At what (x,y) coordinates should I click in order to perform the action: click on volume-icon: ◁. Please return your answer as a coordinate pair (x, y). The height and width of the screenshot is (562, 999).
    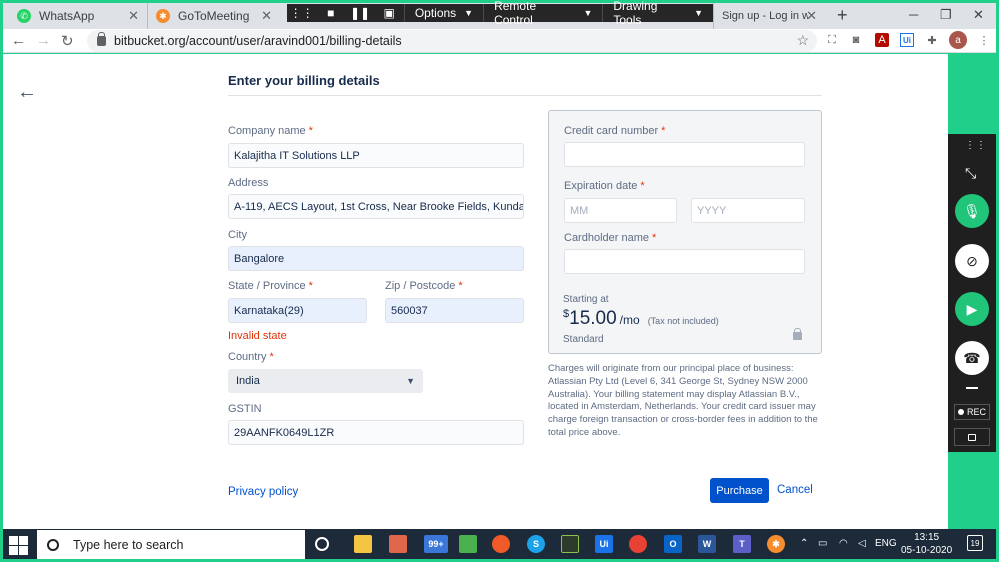
    Looking at the image, I should click on (862, 543).